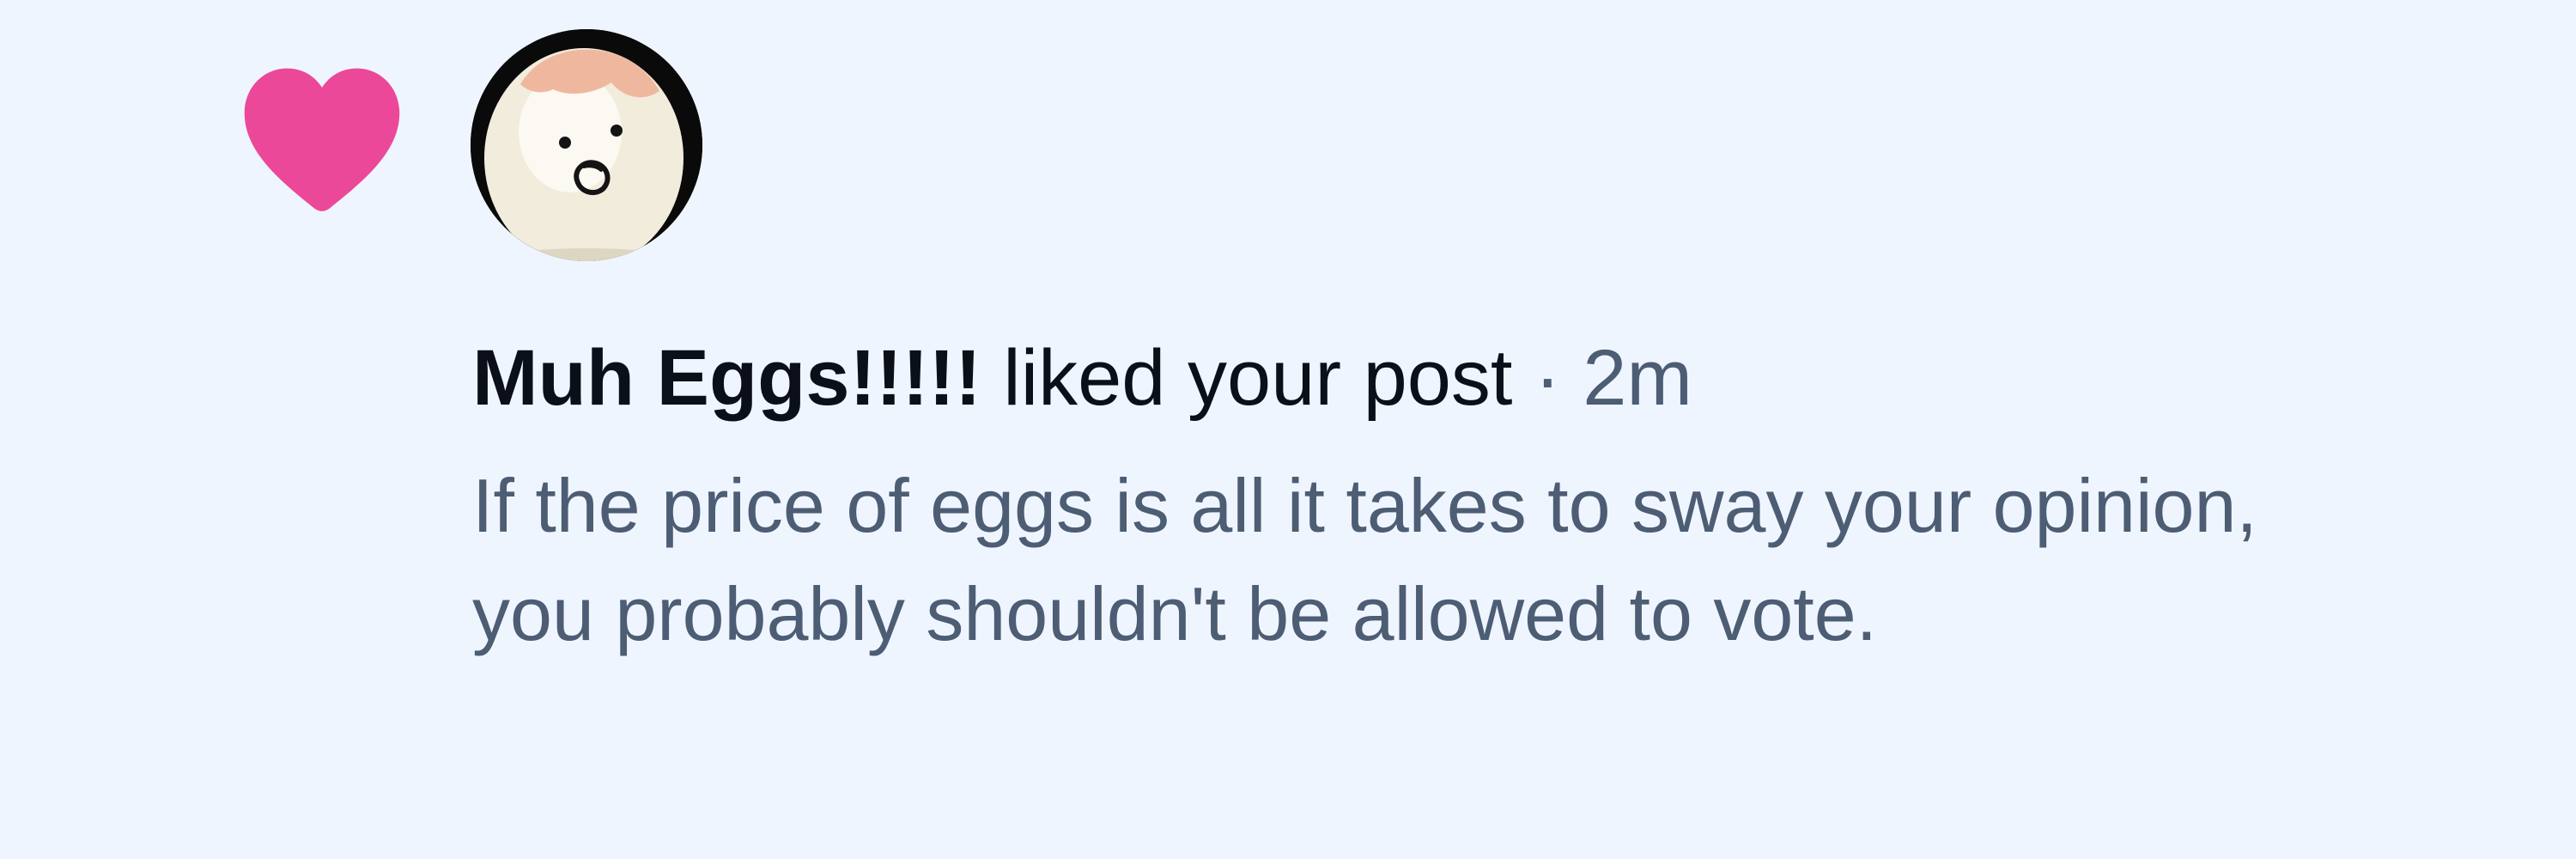 The height and width of the screenshot is (859, 2576). Describe the element at coordinates (1258, 378) in the screenshot. I see `action-text: liked your post` at that location.